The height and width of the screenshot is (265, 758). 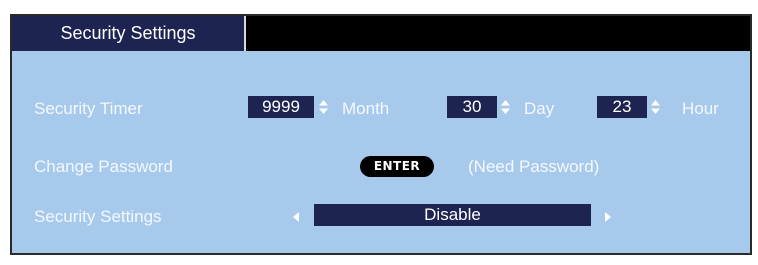 What do you see at coordinates (397, 166) in the screenshot?
I see `enter-button: ENTER` at bounding box center [397, 166].